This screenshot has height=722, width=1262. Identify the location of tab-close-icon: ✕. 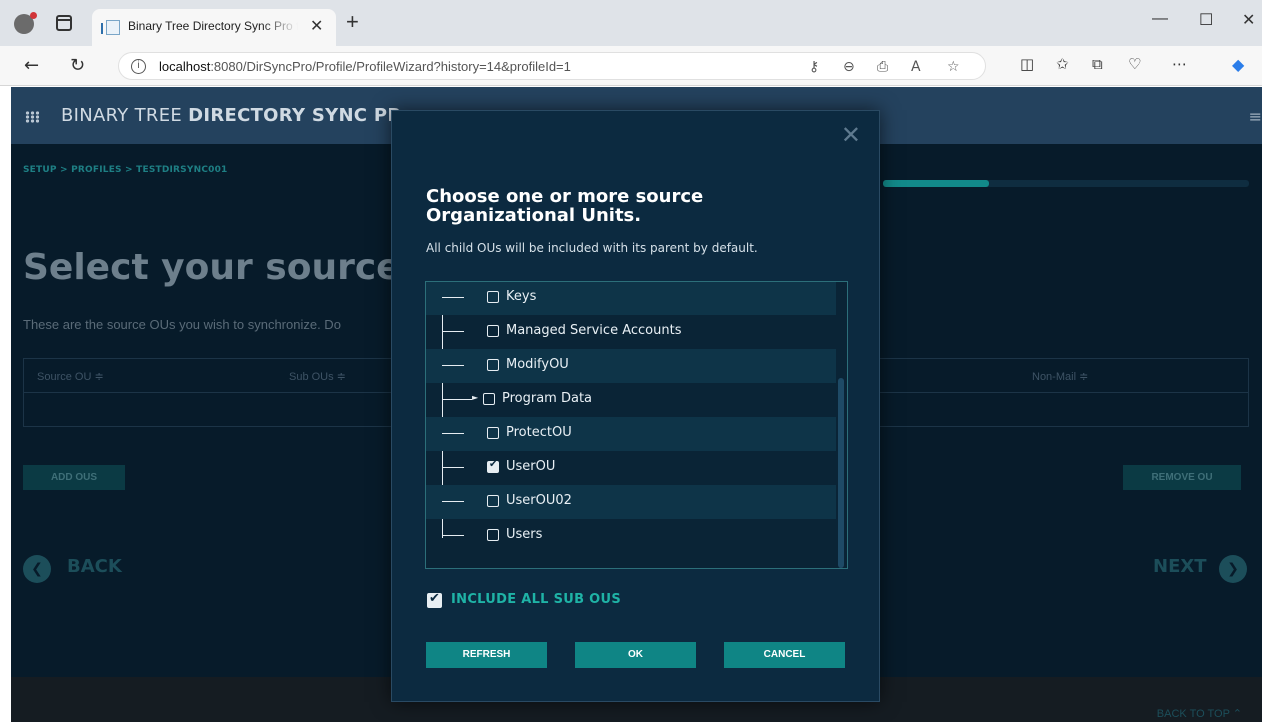
(316, 26).